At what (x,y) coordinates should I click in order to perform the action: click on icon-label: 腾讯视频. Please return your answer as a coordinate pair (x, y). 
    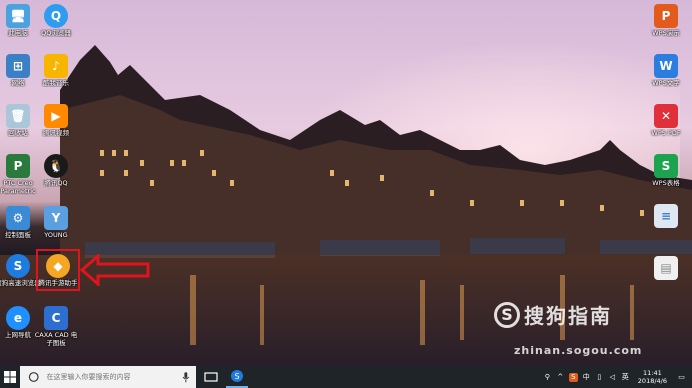
    Looking at the image, I should click on (56, 133).